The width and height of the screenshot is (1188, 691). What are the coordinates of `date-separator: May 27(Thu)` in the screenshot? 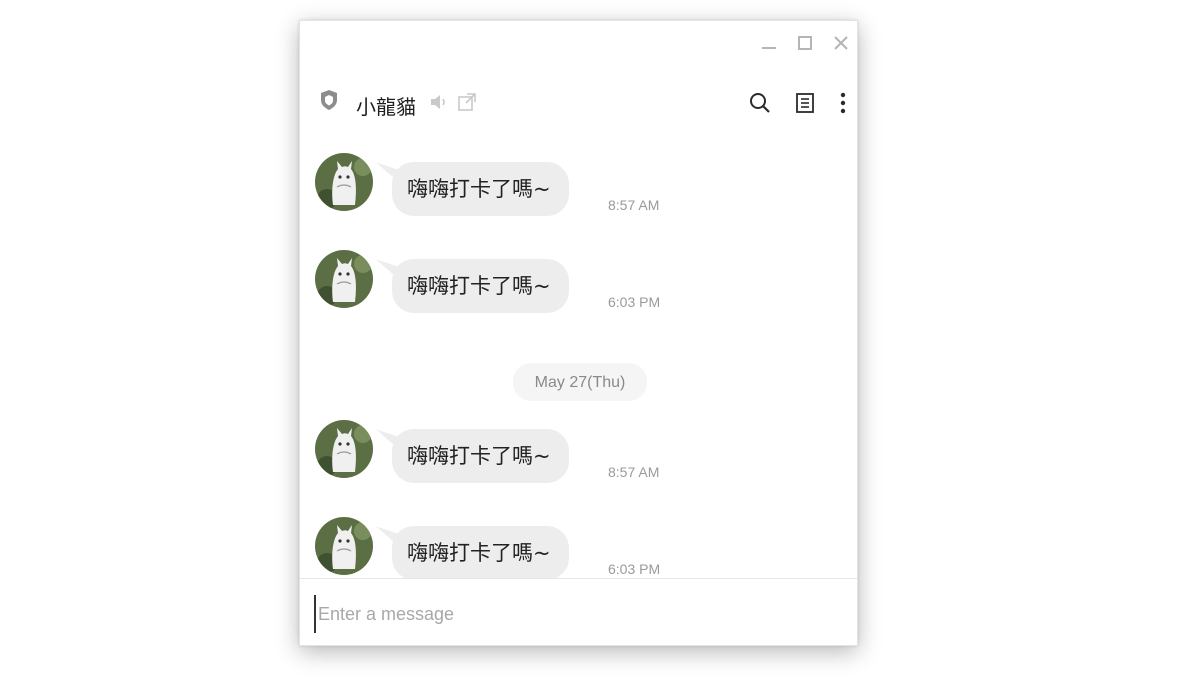 It's located at (580, 382).